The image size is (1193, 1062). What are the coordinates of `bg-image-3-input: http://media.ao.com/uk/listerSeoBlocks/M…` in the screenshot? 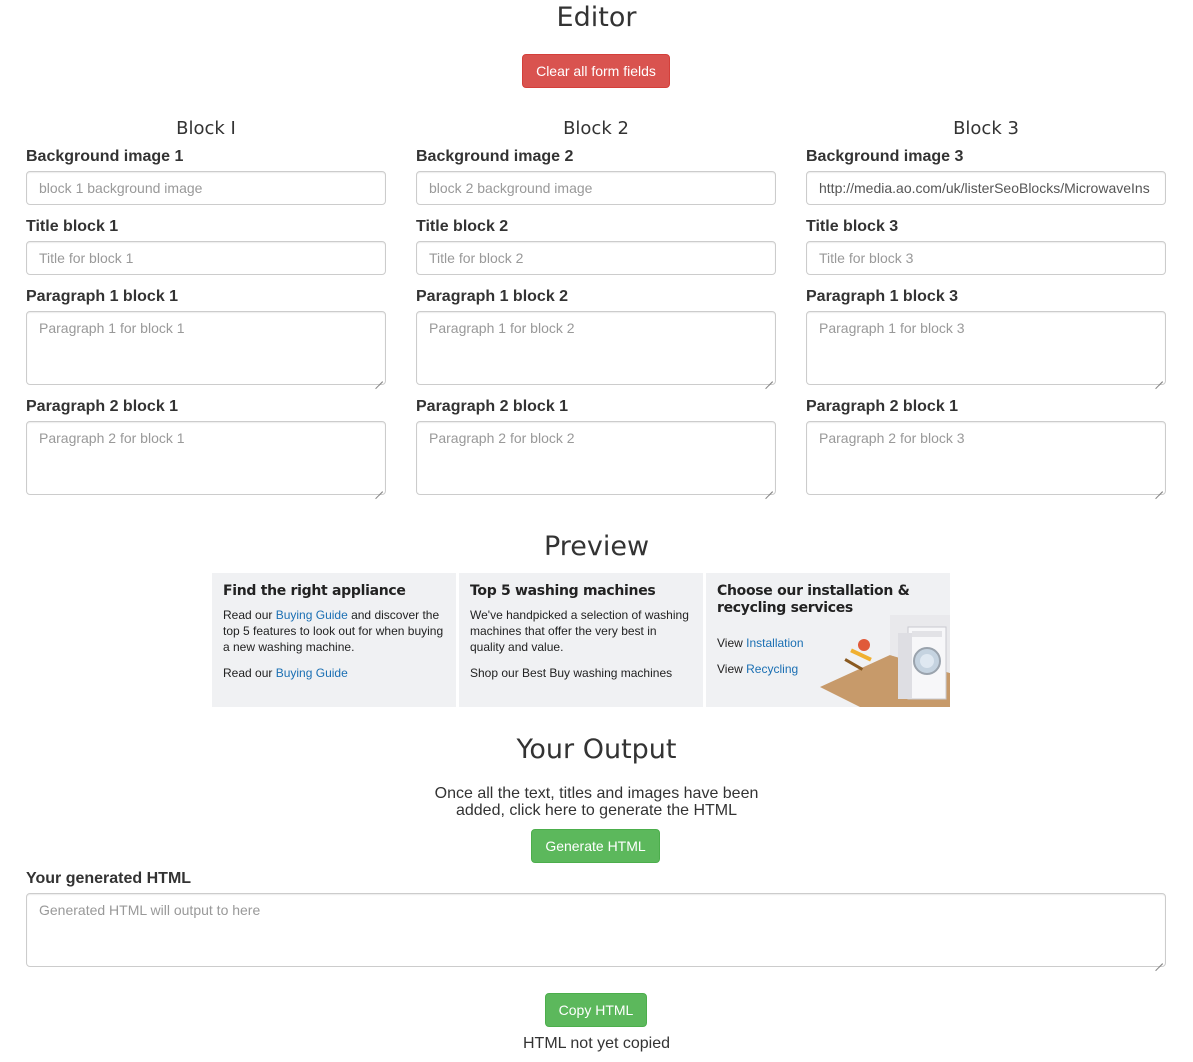 It's located at (986, 188).